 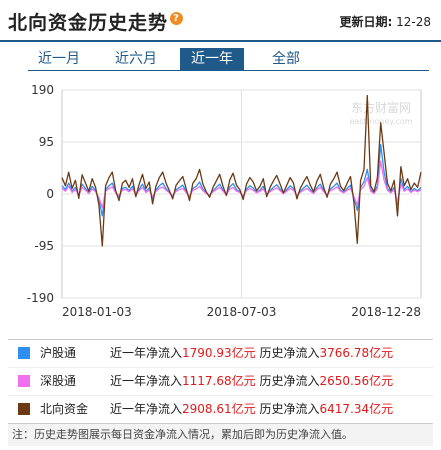 I want to click on hist-value: 2650.56亿元, so click(x=356, y=381).